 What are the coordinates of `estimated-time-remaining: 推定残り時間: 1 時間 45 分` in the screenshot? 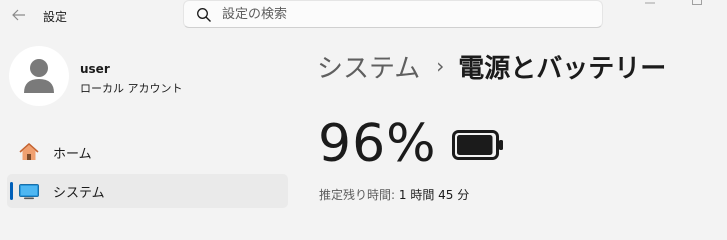 It's located at (394, 194).